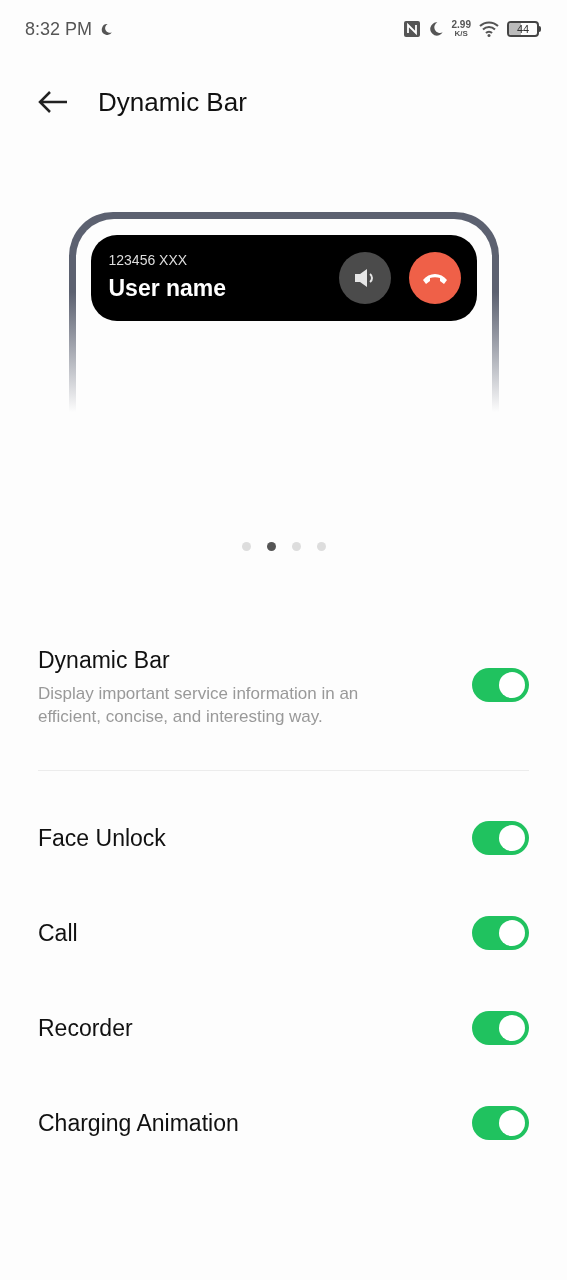 Image resolution: width=567 pixels, height=1280 pixels. I want to click on call-number: 123456 XXX, so click(148, 261).